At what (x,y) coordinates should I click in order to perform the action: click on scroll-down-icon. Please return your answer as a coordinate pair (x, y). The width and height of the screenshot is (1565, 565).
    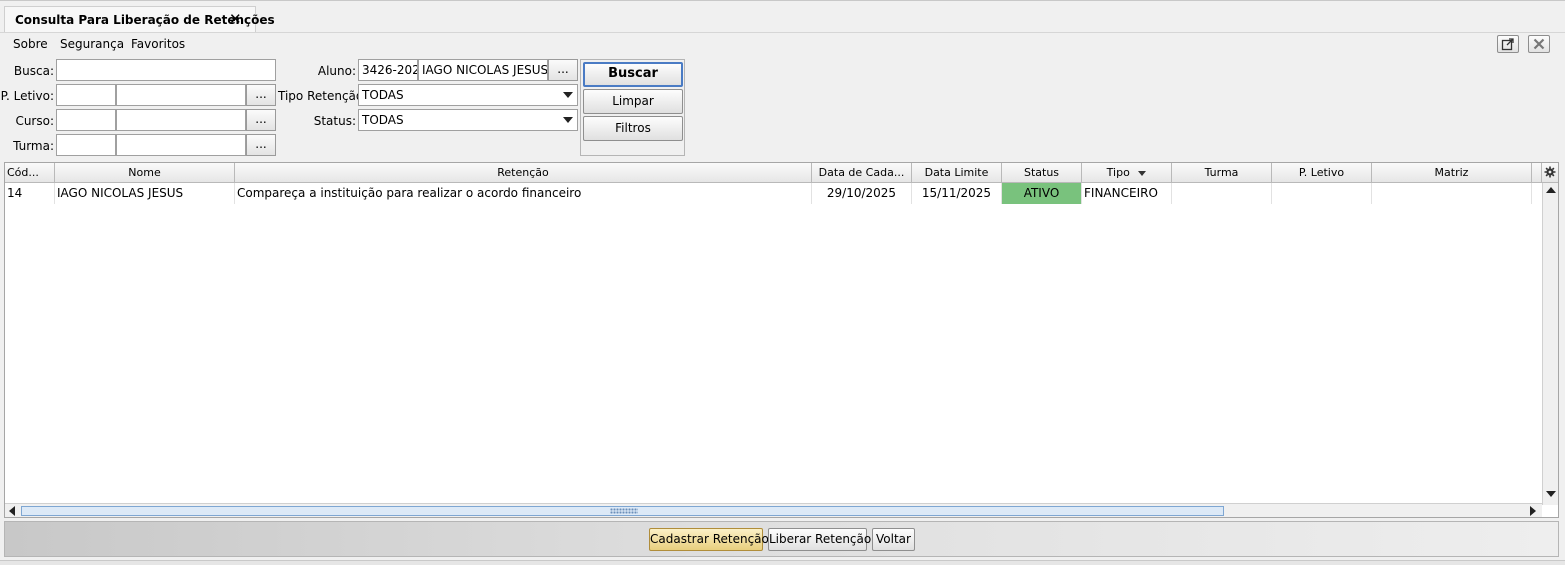
    Looking at the image, I should click on (1551, 494).